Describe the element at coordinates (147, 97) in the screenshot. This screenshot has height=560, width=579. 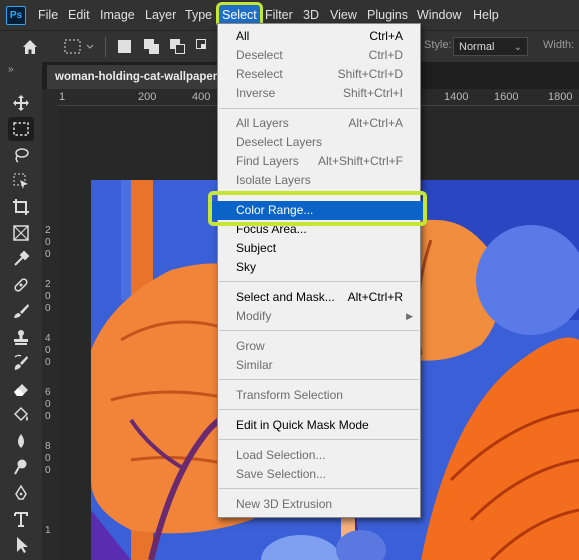
I see `ruler-tick: 200` at that location.